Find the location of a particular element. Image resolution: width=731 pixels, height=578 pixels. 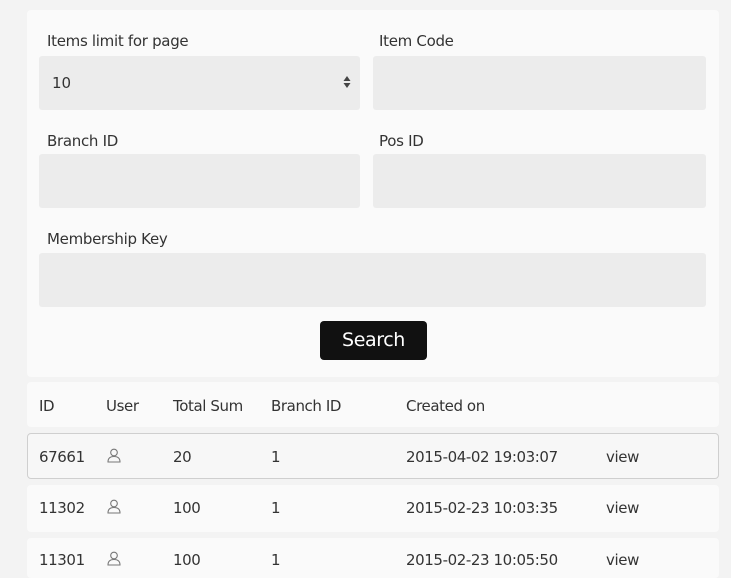

items-limit-select: 10 is located at coordinates (199, 83).